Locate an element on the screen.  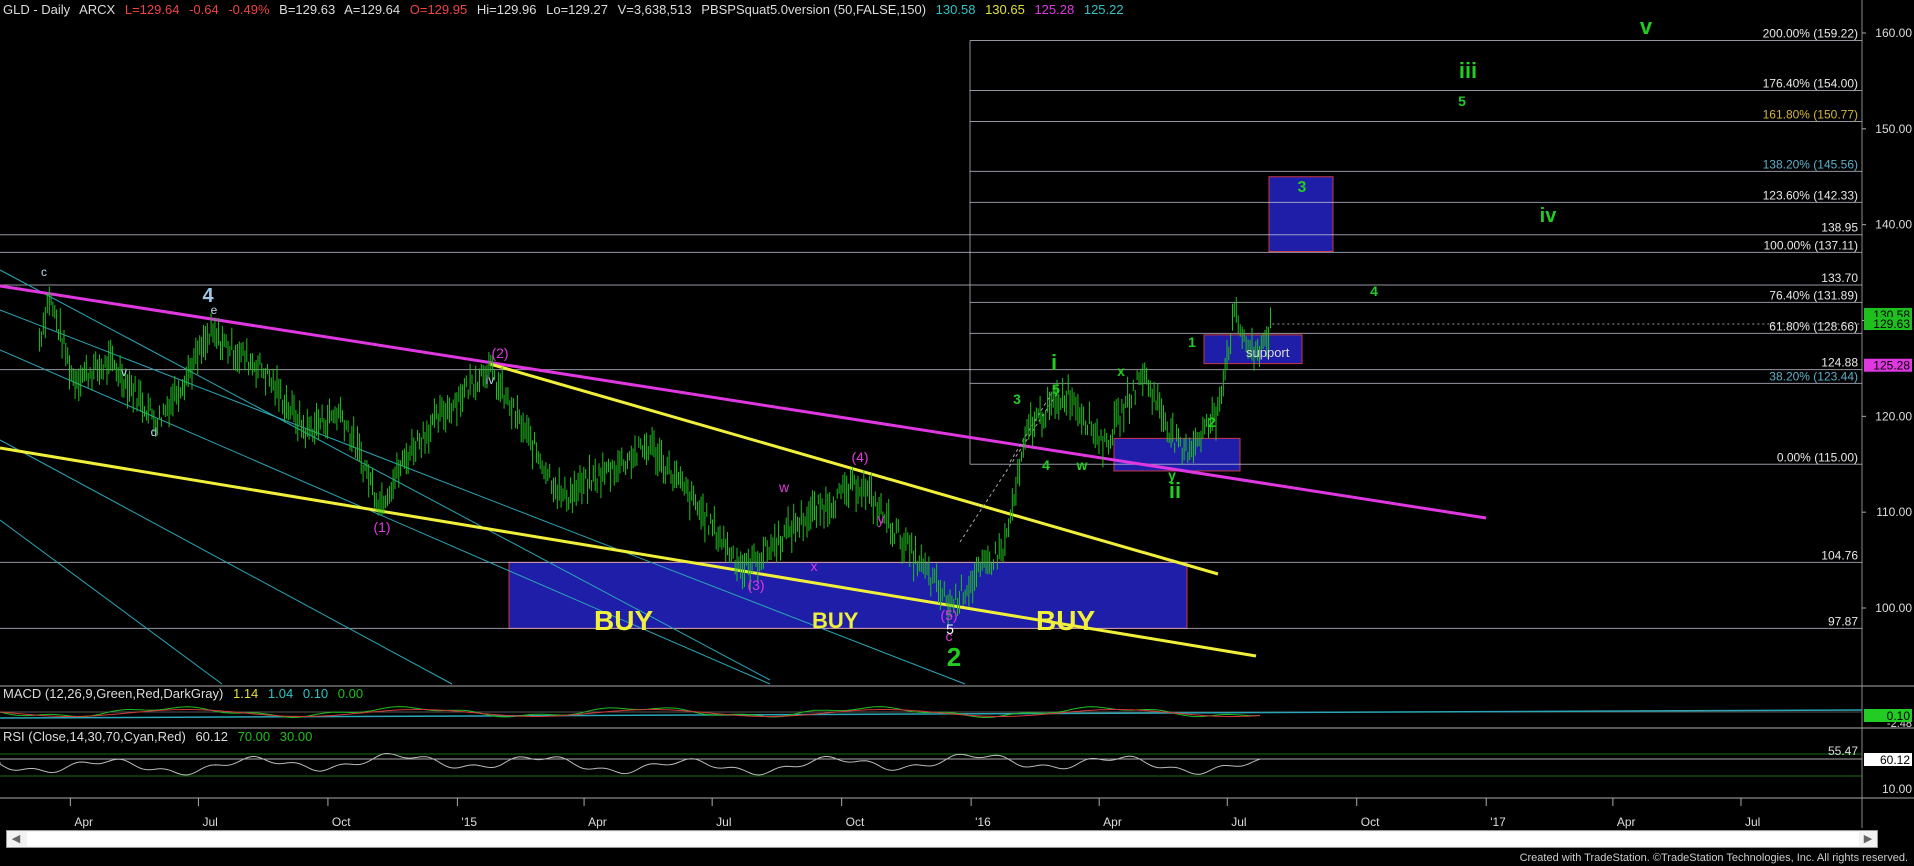
wave-label-cyan: d is located at coordinates (154, 432).